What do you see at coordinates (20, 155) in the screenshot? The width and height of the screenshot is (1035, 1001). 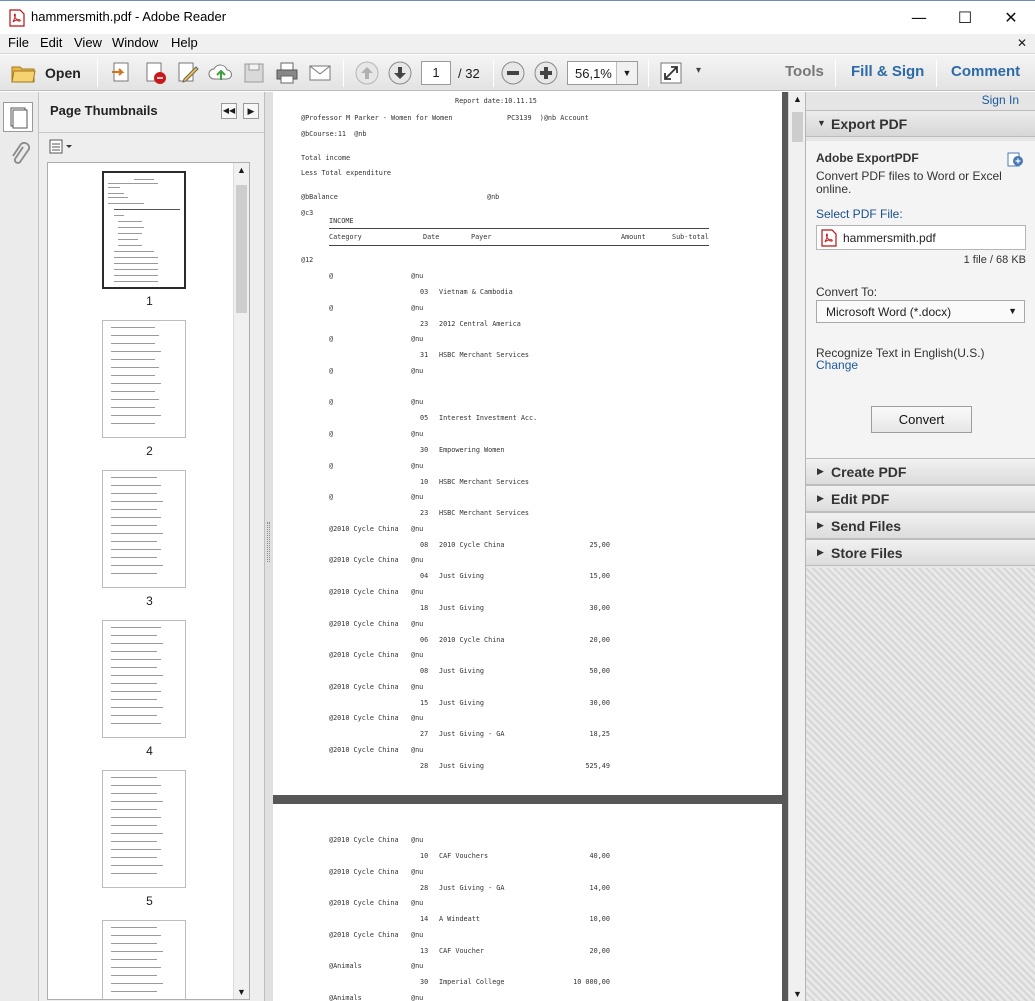 I see `attachment-icon` at bounding box center [20, 155].